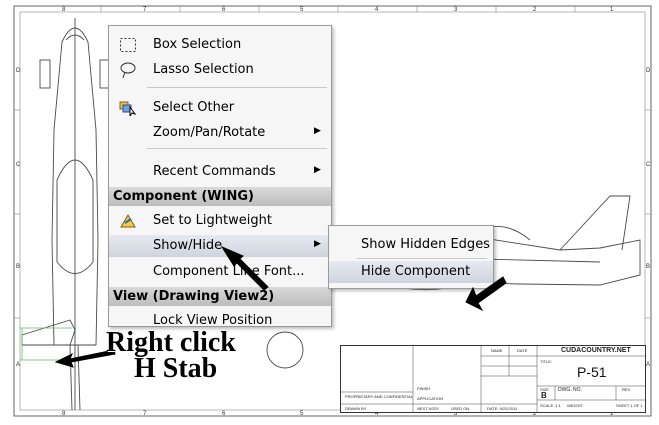  I want to click on annotation-line2: H Stab, so click(176, 368).